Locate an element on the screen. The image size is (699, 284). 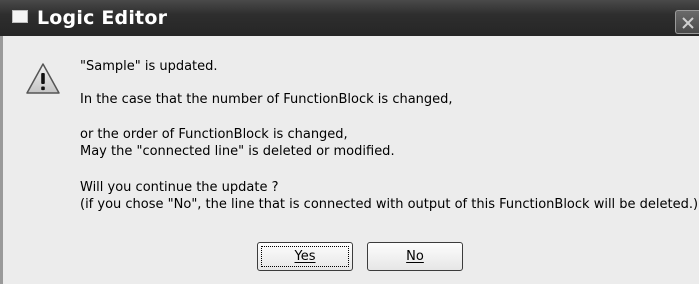
yes-button-label: Yes is located at coordinates (305, 256).